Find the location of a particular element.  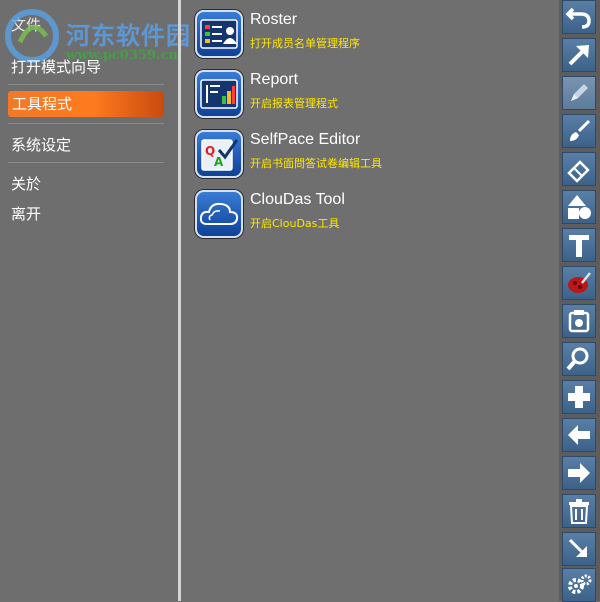

shapes-button is located at coordinates (579, 207).